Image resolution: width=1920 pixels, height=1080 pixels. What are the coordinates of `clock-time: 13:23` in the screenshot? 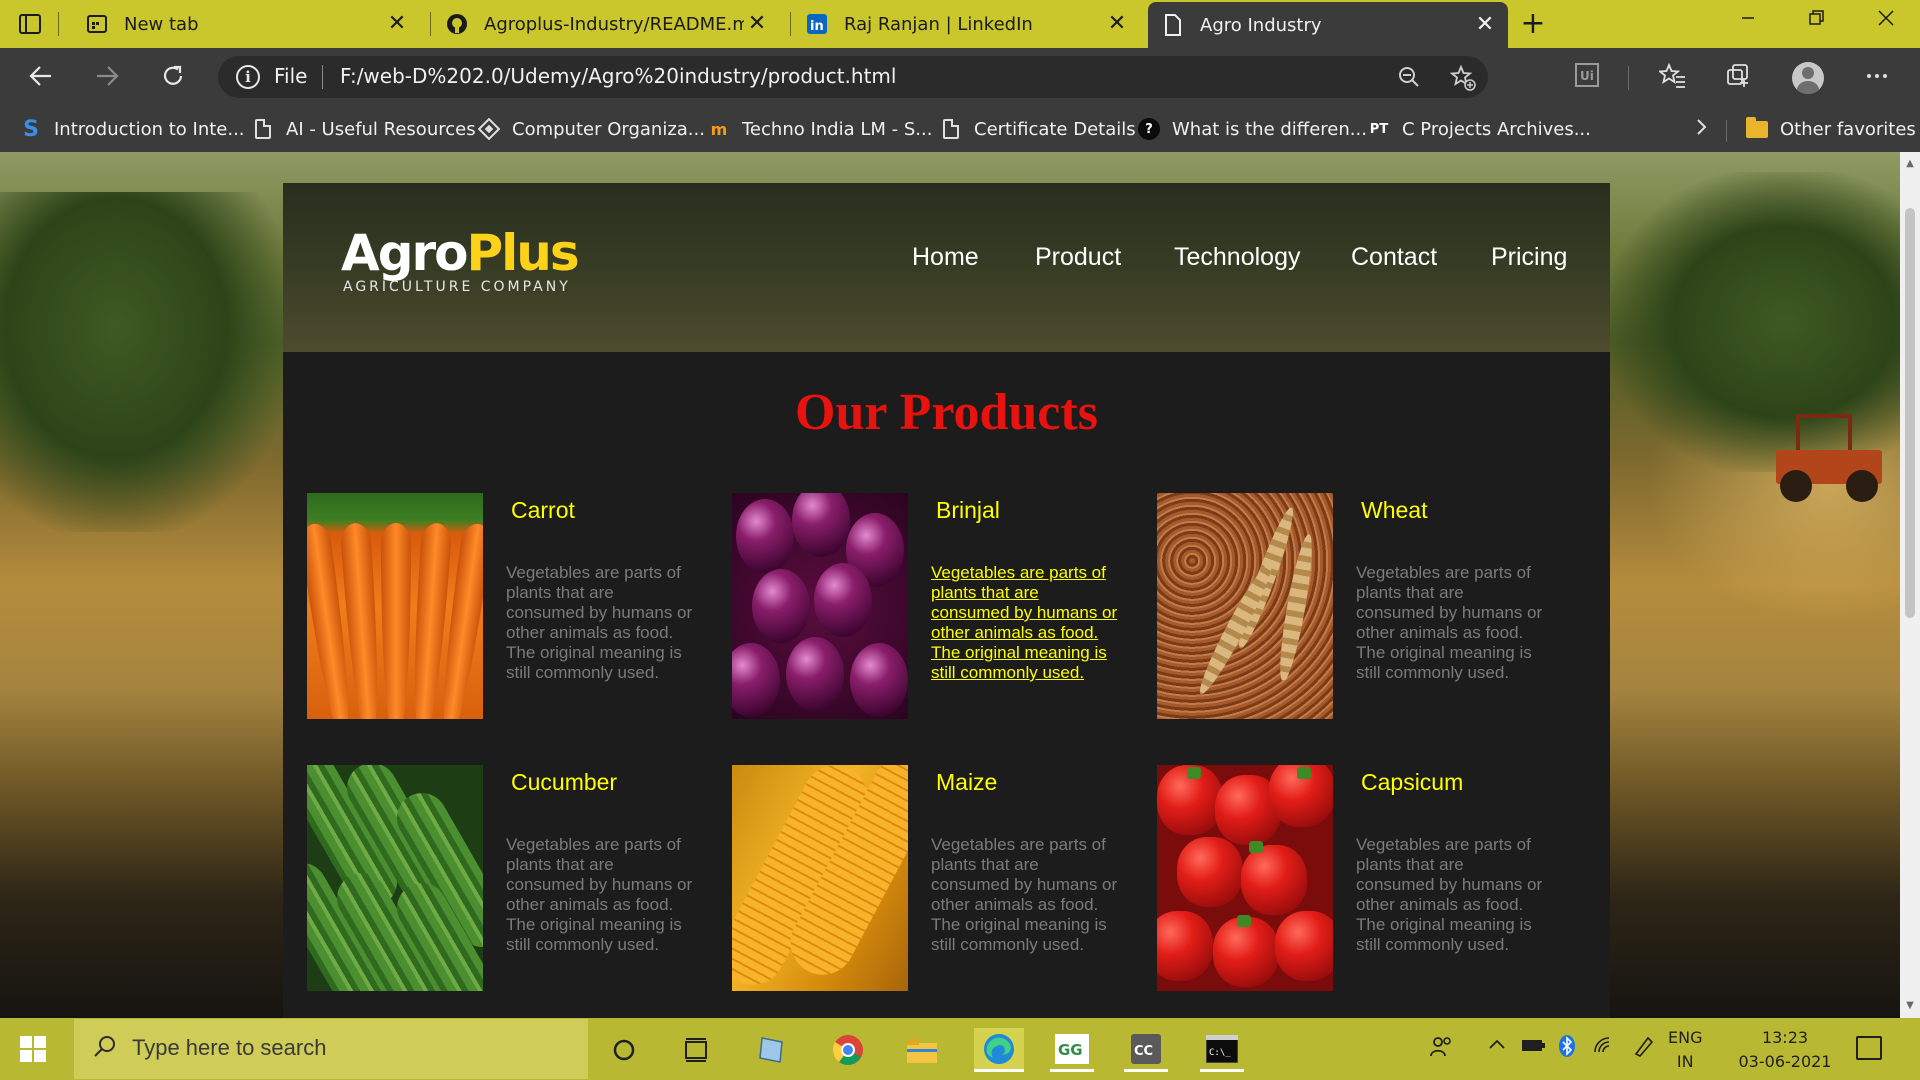 It's located at (1785, 1037).